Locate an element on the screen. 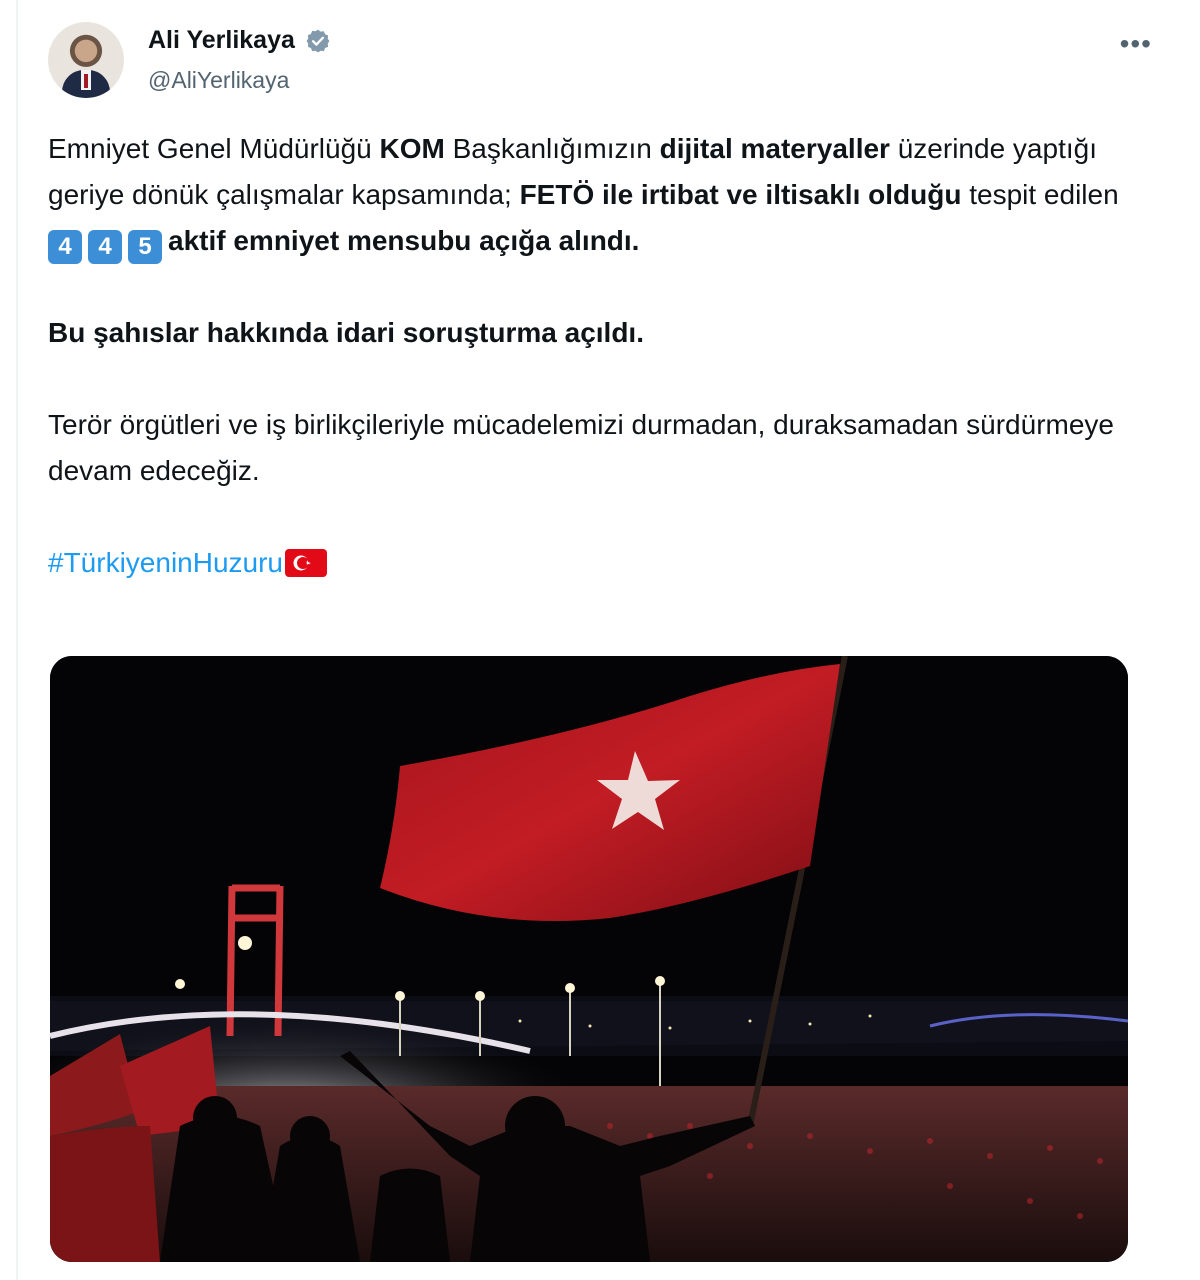  avatar-tie is located at coordinates (86, 81).